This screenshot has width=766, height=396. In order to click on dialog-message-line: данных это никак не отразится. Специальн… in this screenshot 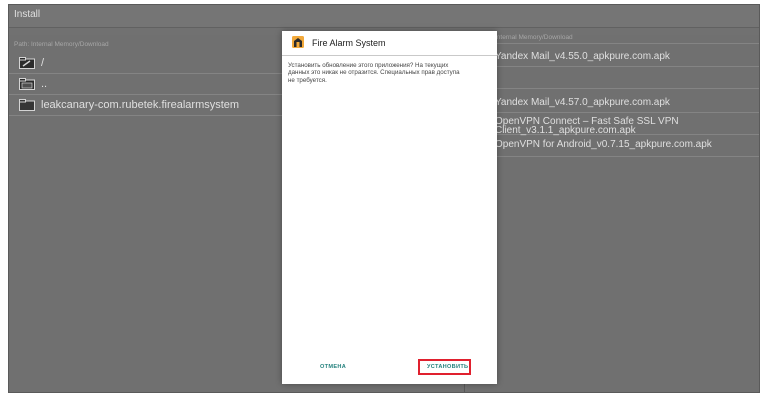, I will do `click(374, 73)`.